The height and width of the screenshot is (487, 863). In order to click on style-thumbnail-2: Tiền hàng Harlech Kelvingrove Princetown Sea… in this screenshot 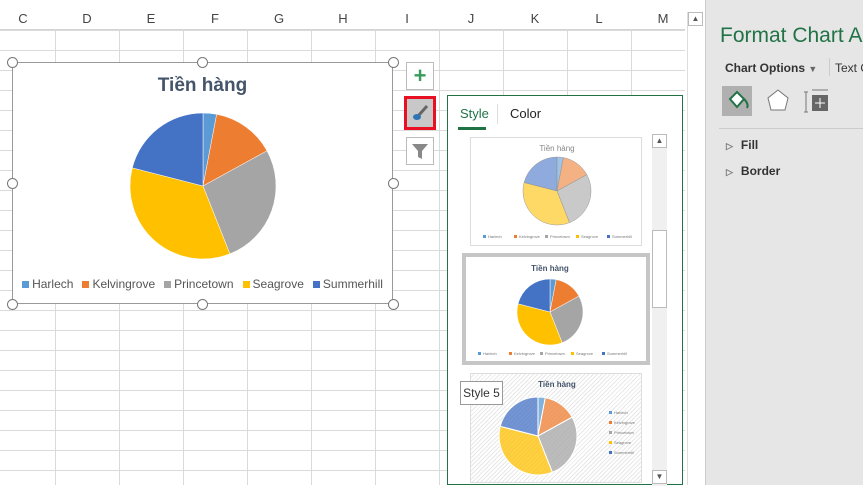, I will do `click(556, 309)`.